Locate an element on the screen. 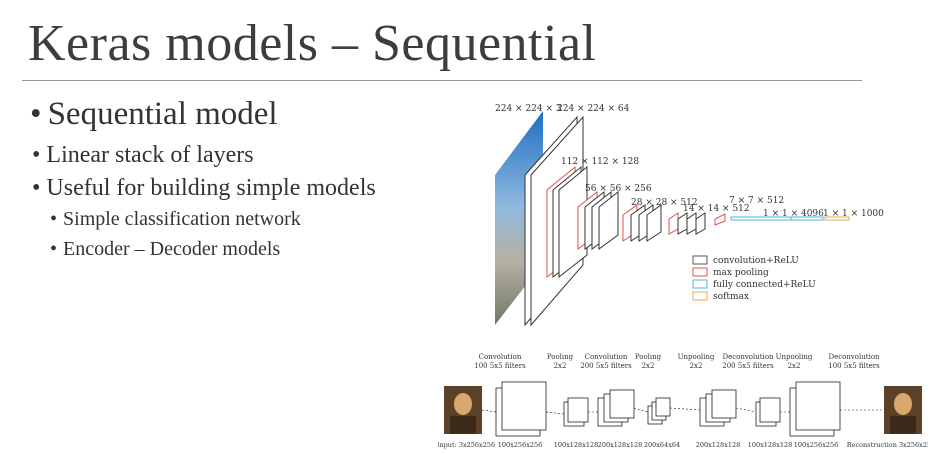  dim-label-pool5: 7 × 7 × 512 is located at coordinates (756, 201).